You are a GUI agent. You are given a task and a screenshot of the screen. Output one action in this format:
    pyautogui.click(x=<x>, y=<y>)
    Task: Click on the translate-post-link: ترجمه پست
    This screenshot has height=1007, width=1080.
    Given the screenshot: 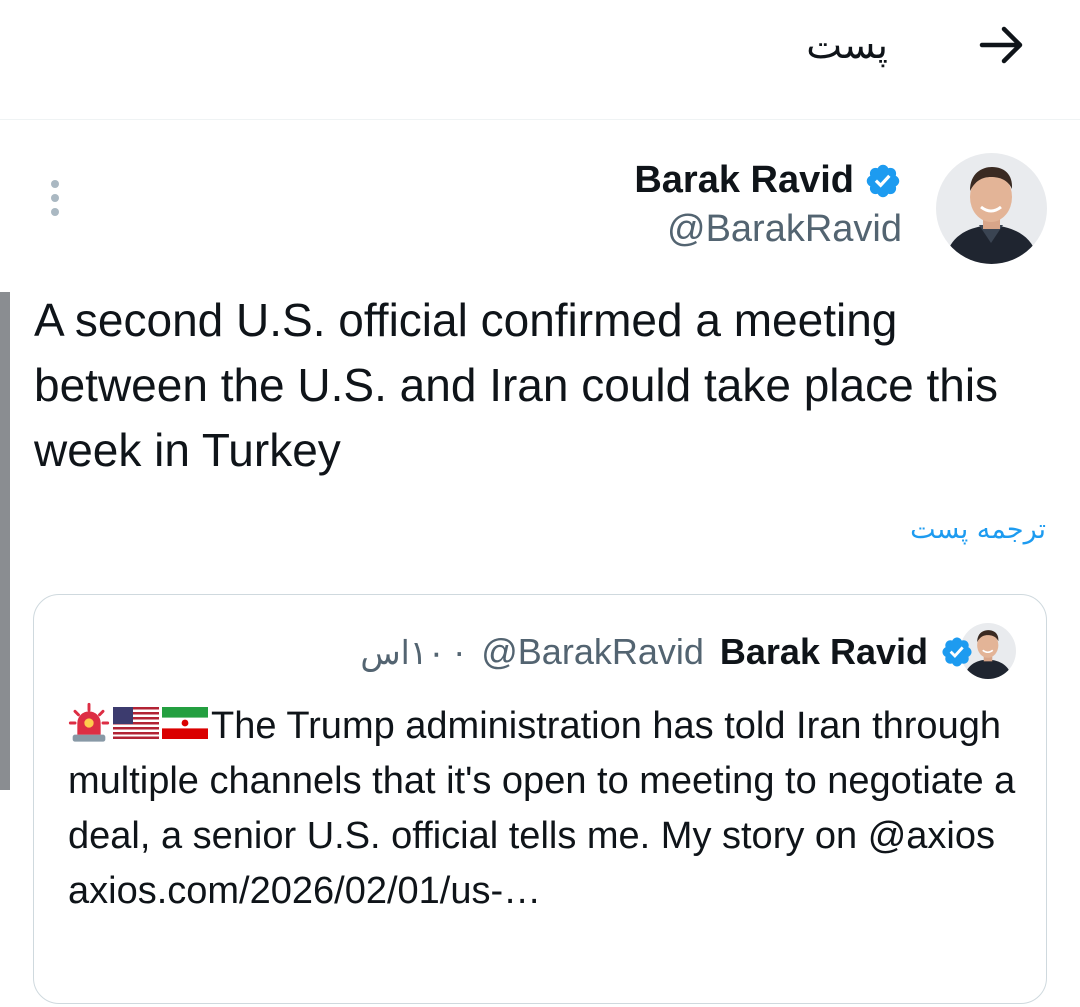 What is the action you would take?
    pyautogui.click(x=978, y=530)
    